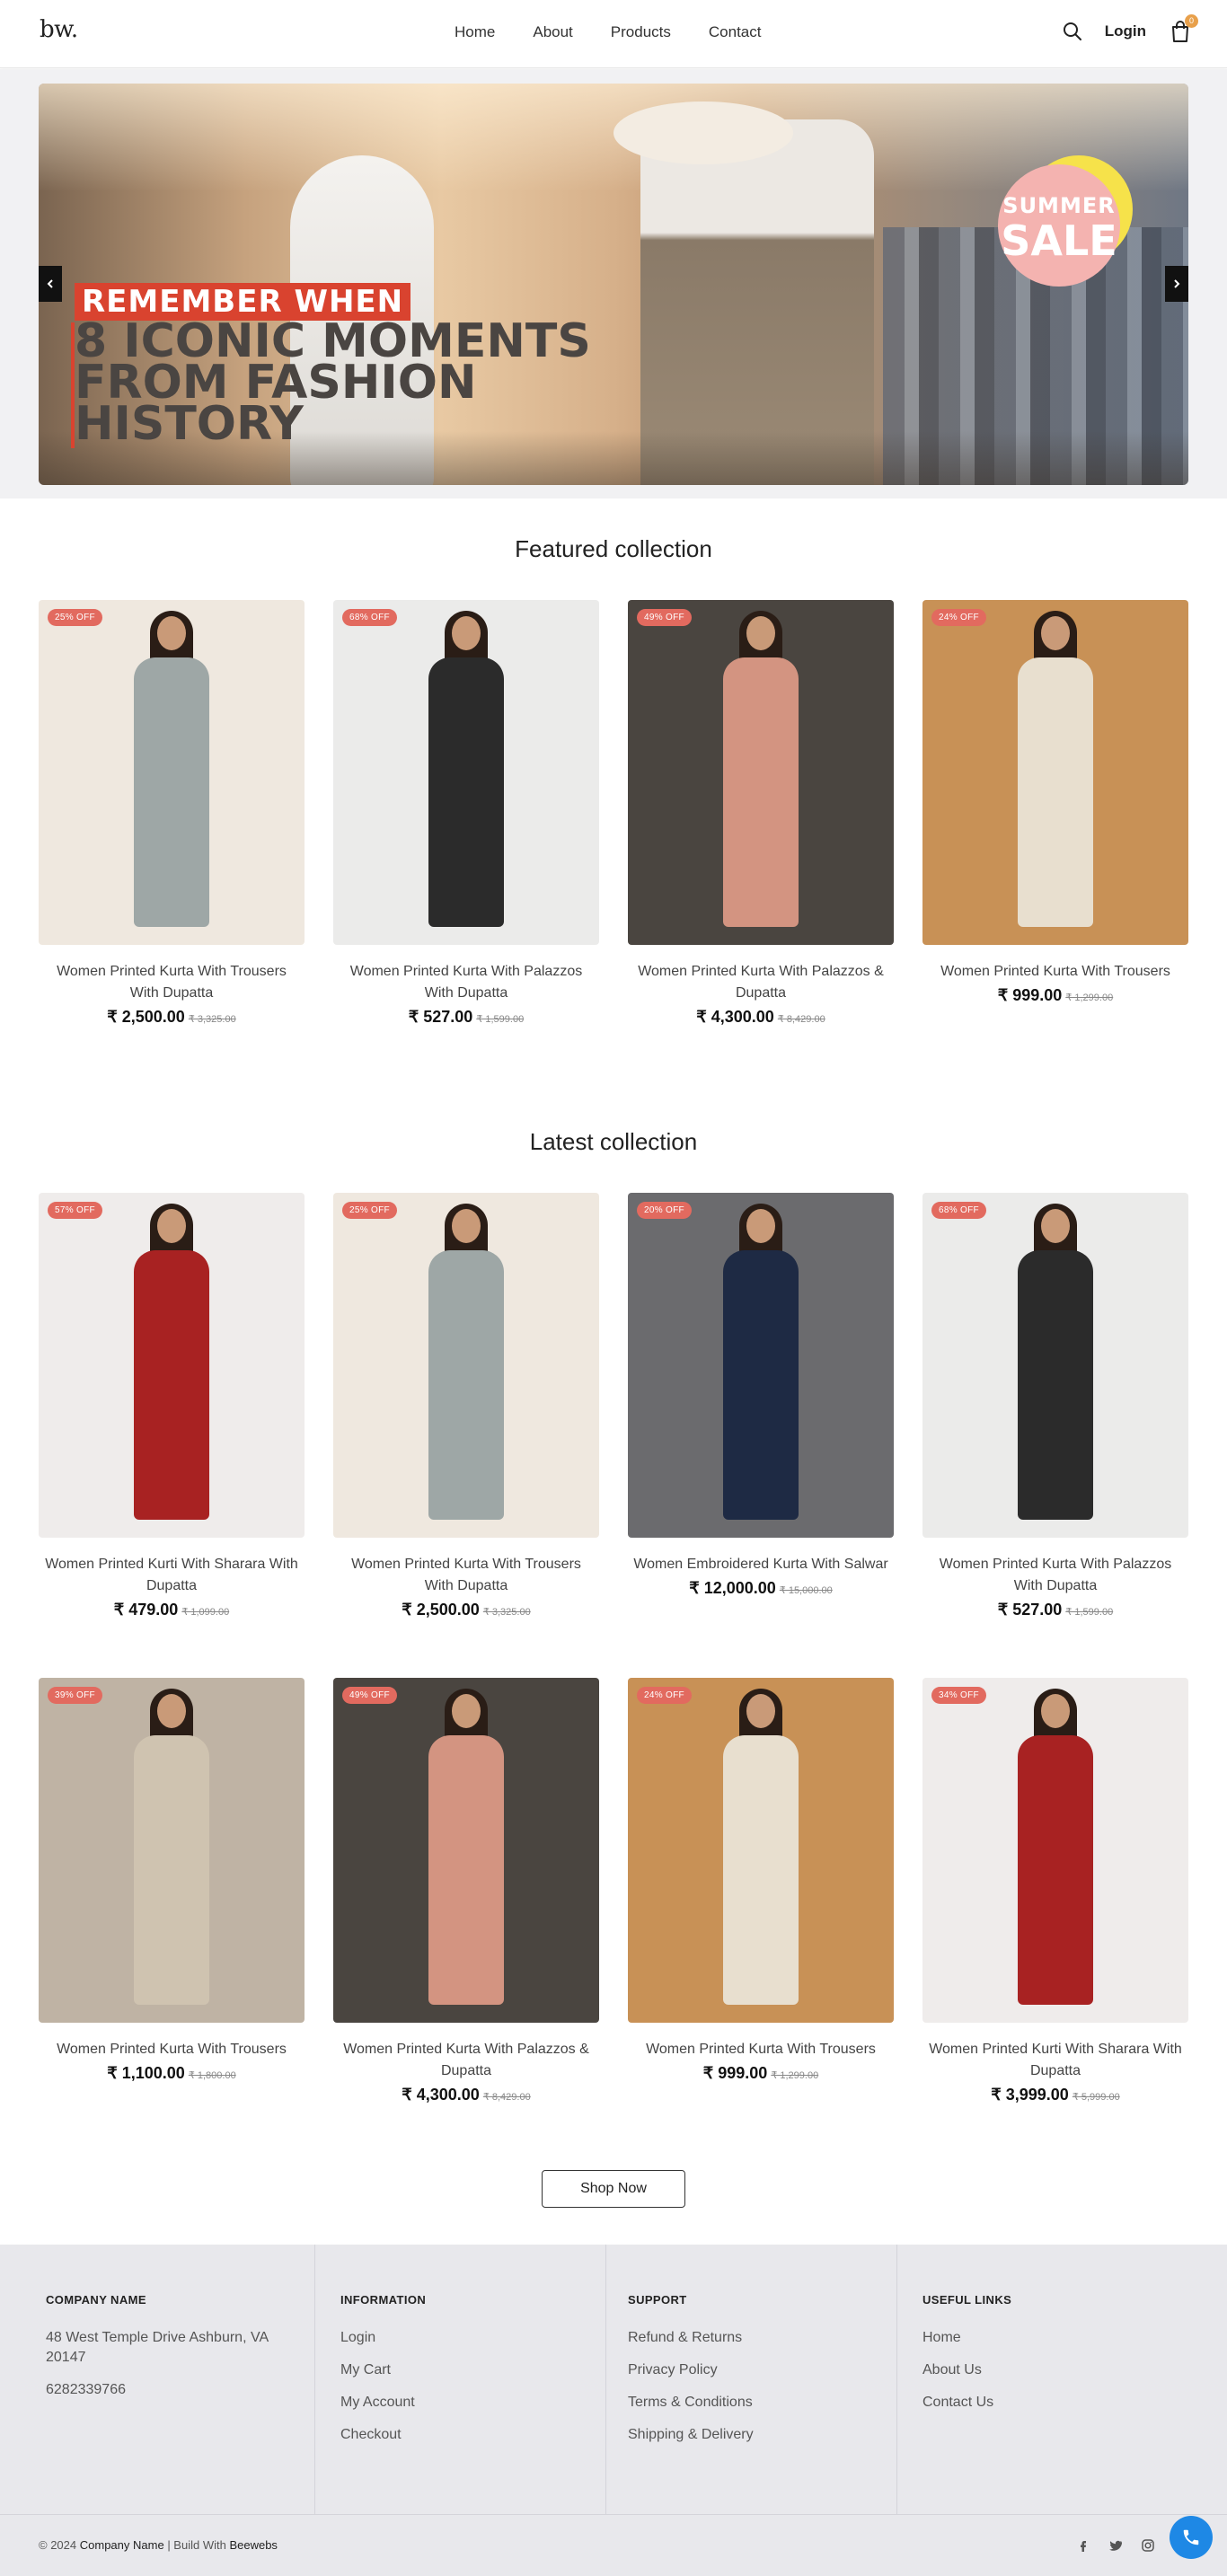 Image resolution: width=1227 pixels, height=2576 pixels. I want to click on footer-link-login: Login, so click(466, 2338).